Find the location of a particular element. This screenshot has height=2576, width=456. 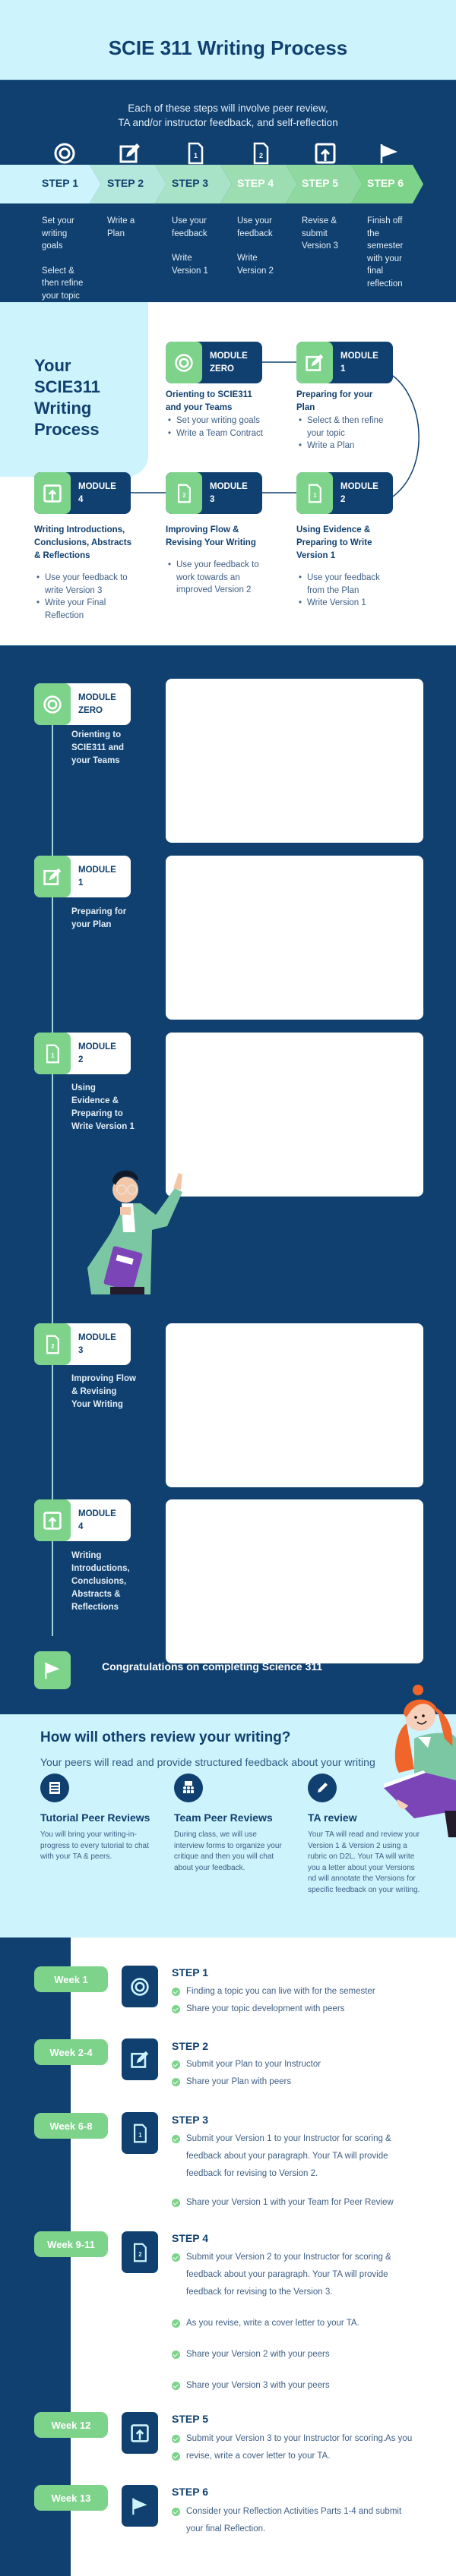

ta-review-title: TA review is located at coordinates (333, 1817).